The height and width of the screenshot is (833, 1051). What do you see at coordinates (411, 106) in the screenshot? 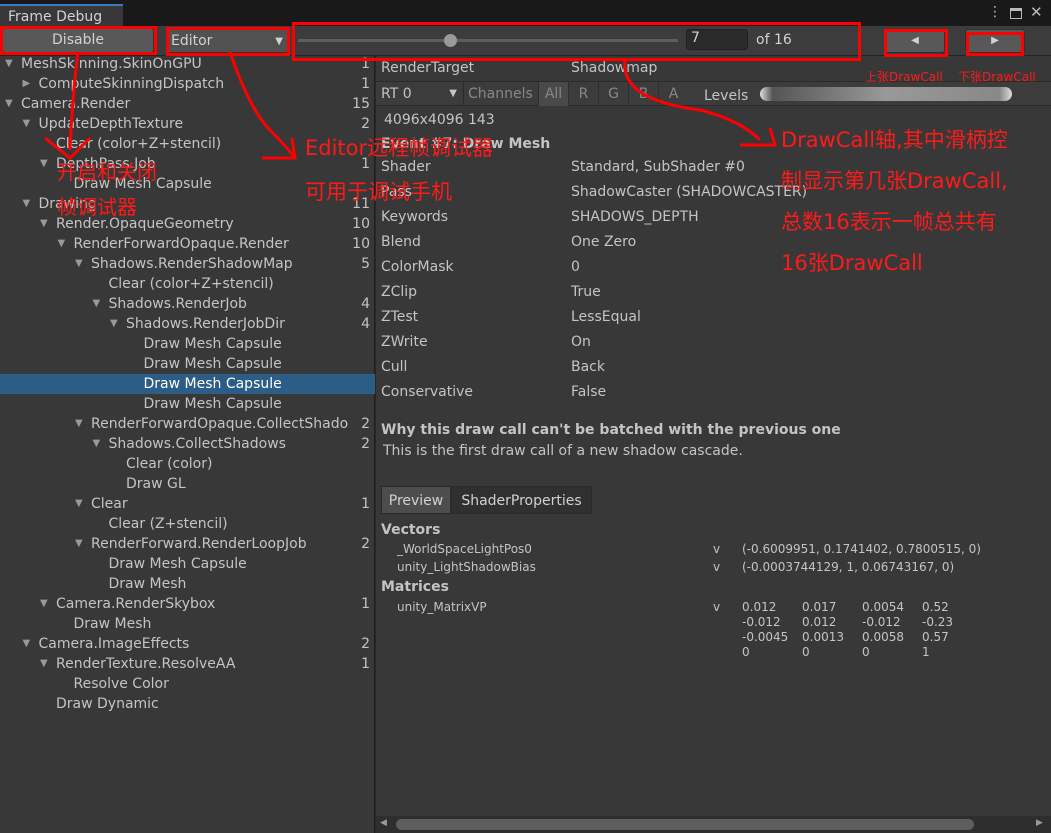
I see `annotation-arrows` at bounding box center [411, 106].